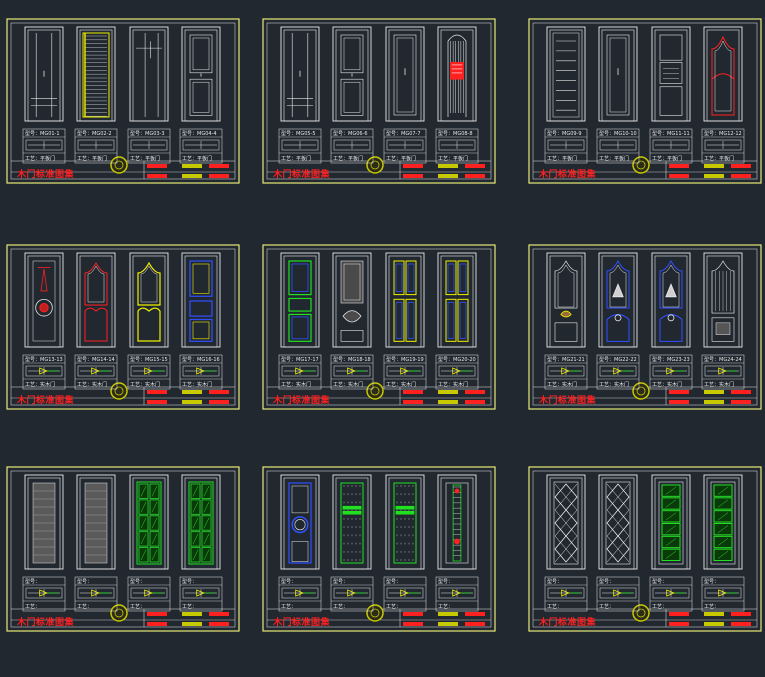 Image resolution: width=765 pixels, height=677 pixels. What do you see at coordinates (149, 360) in the screenshot?
I see `door-model-code: 型号：MG15-15` at bounding box center [149, 360].